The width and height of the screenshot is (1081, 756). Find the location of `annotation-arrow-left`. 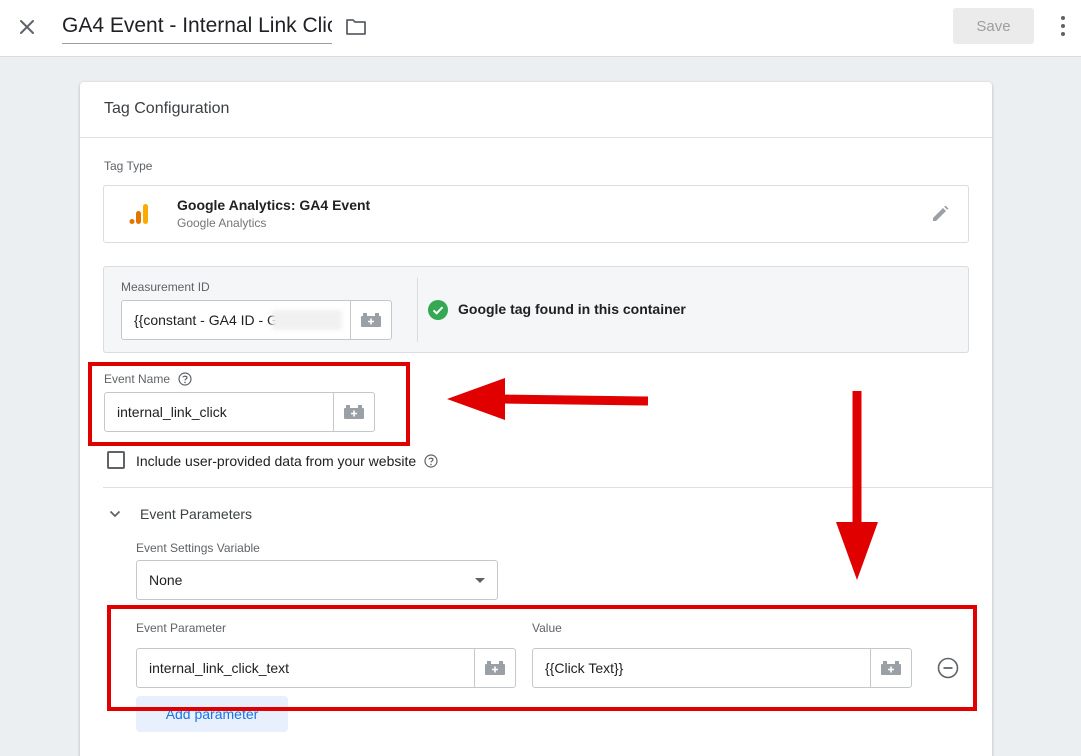

annotation-arrow-left is located at coordinates (548, 399).